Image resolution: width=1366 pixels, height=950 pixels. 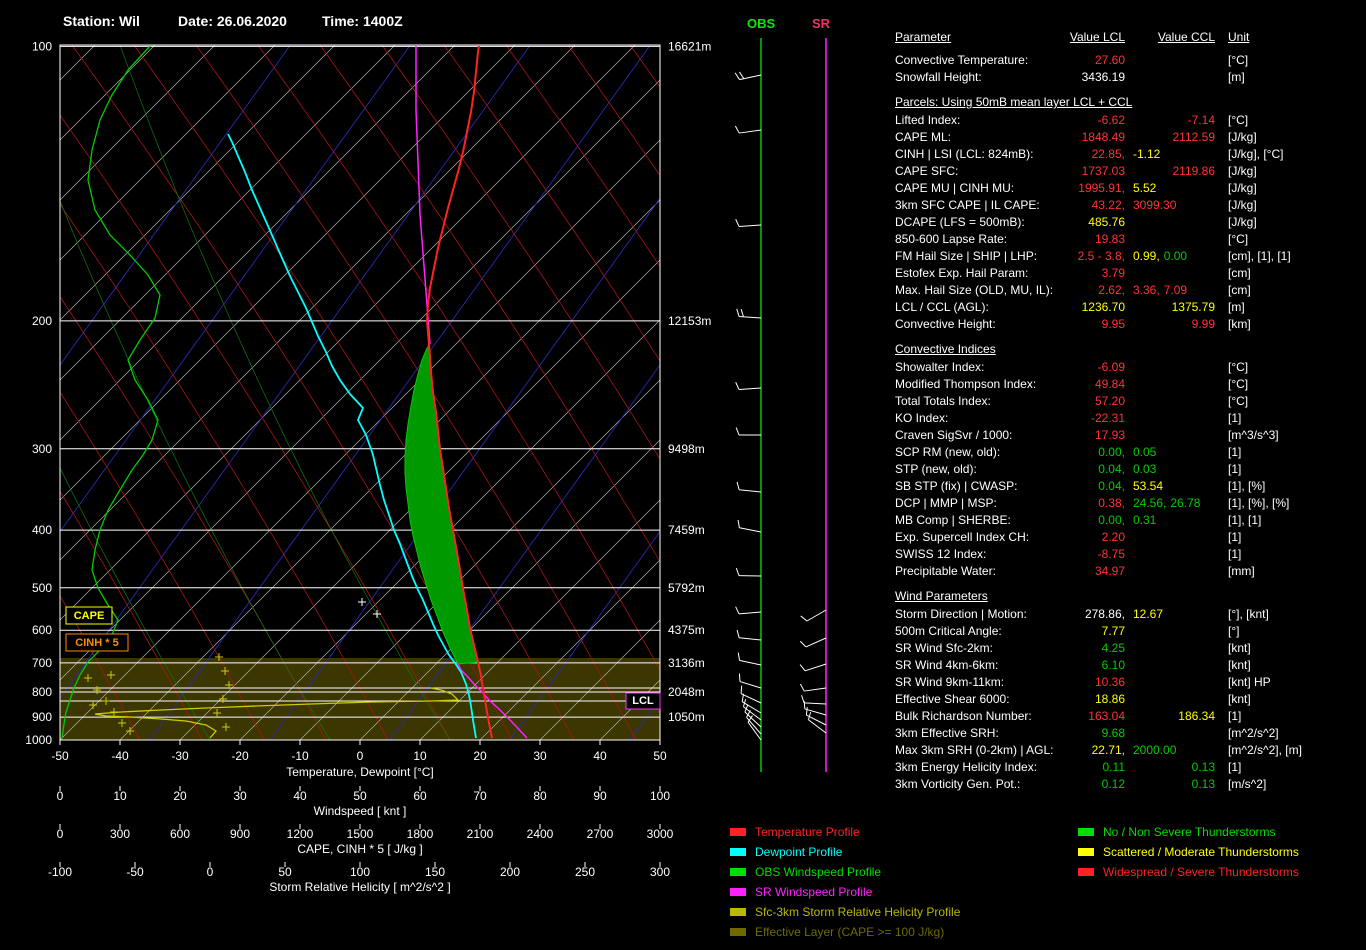 I want to click on unit-label: [°C], so click(x=1238, y=120).